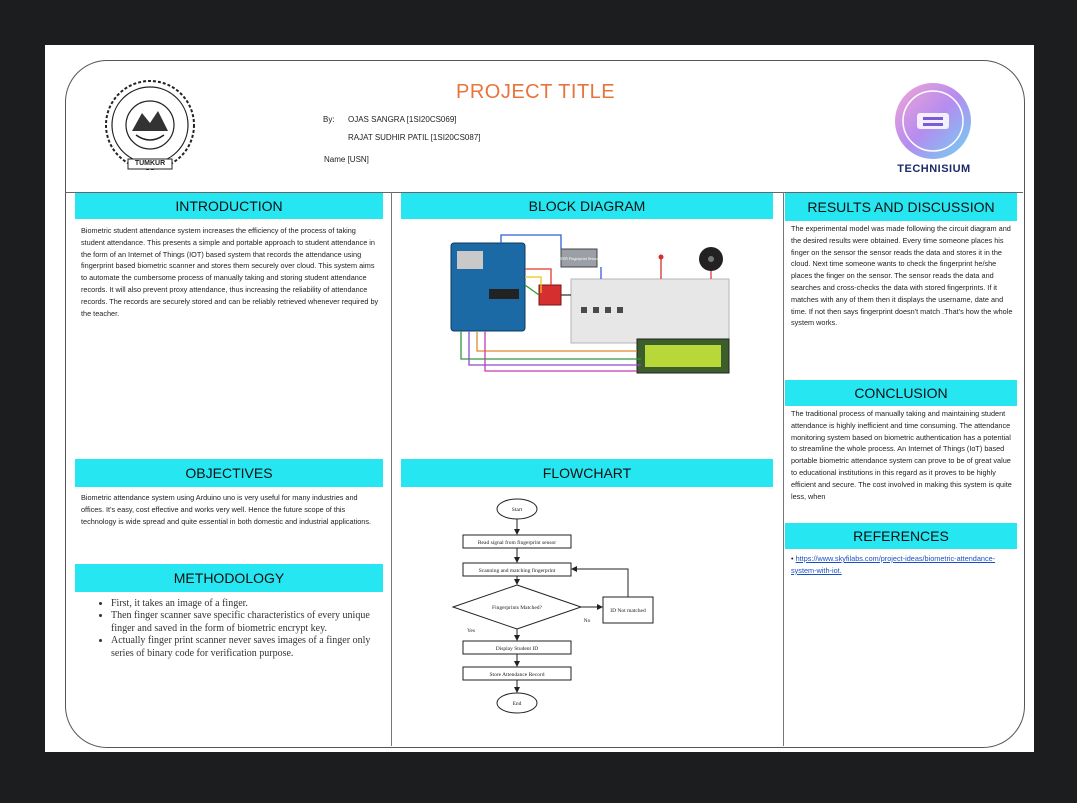 Image resolution: width=1077 pixels, height=803 pixels. I want to click on flowchart-start-label: Start, so click(517, 510).